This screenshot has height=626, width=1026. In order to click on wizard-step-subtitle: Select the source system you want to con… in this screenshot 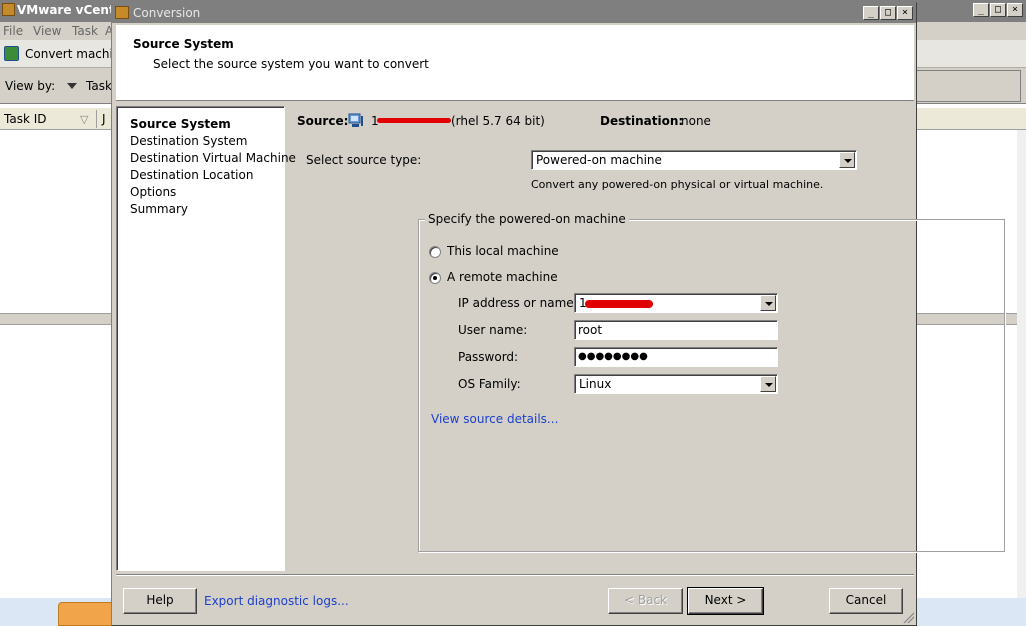, I will do `click(291, 64)`.